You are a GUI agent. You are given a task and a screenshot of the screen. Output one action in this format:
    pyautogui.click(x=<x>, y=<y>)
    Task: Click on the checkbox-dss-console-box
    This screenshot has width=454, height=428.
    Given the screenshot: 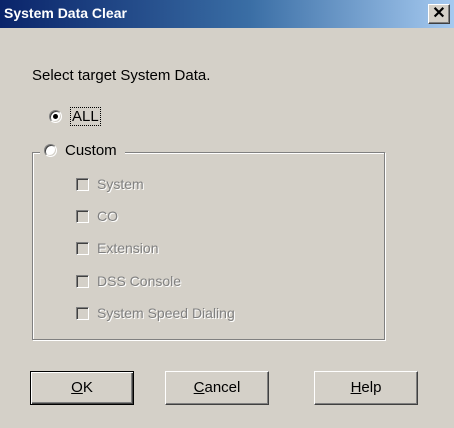 What is the action you would take?
    pyautogui.click(x=82, y=281)
    